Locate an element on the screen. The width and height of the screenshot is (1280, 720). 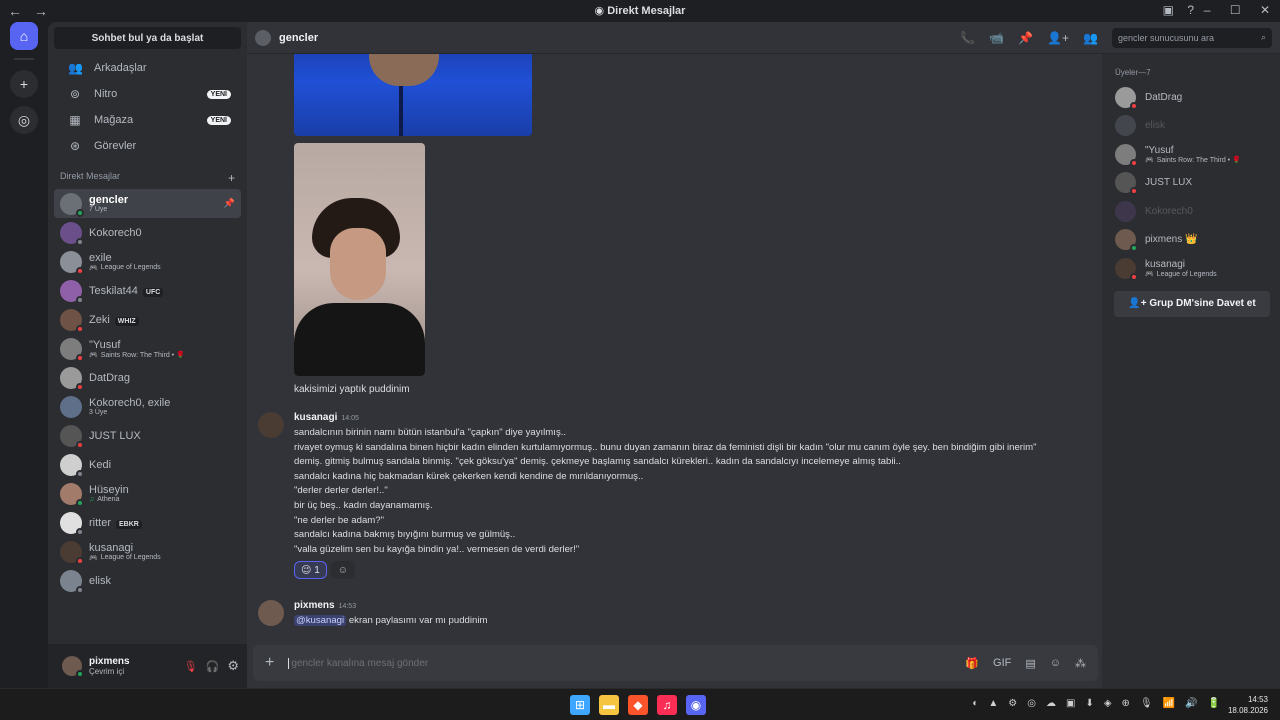
message-author: kusanagi is located at coordinates (315, 417).